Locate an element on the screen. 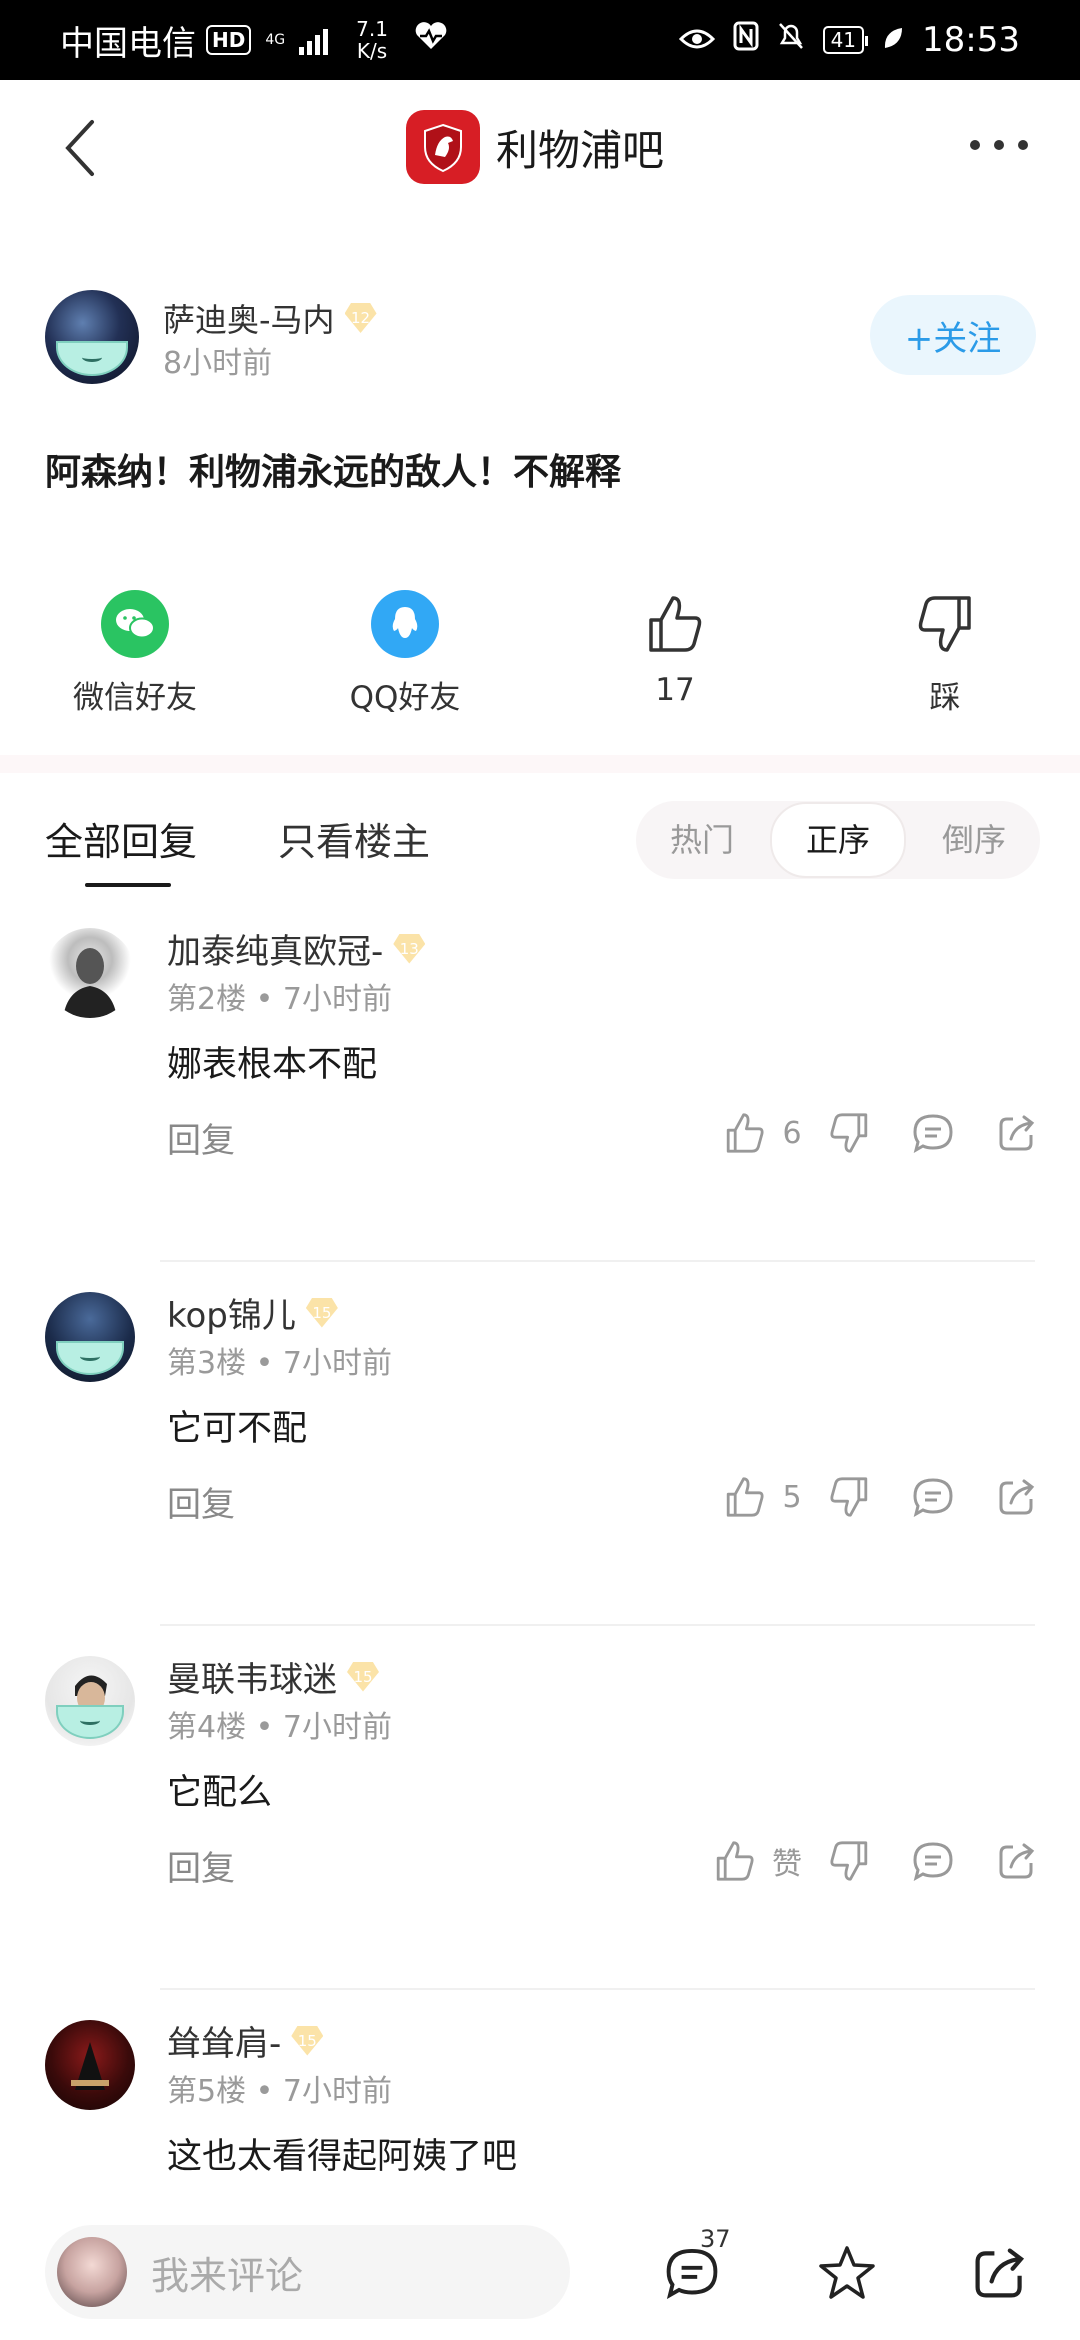 The width and height of the screenshot is (1080, 2340). comment-actions: 5 is located at coordinates (881, 1497).